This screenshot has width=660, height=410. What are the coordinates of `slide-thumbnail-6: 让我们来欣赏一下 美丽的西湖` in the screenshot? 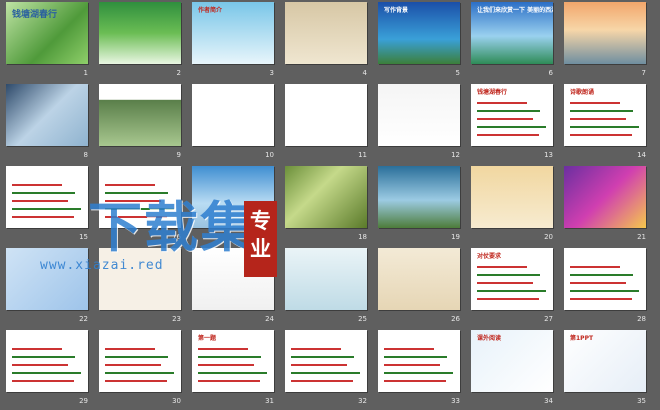 It's located at (512, 33).